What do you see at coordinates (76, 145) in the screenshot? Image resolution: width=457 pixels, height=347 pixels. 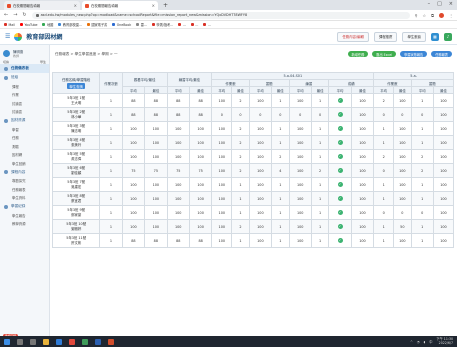 I see `student-name: 張美玲` at bounding box center [76, 145].